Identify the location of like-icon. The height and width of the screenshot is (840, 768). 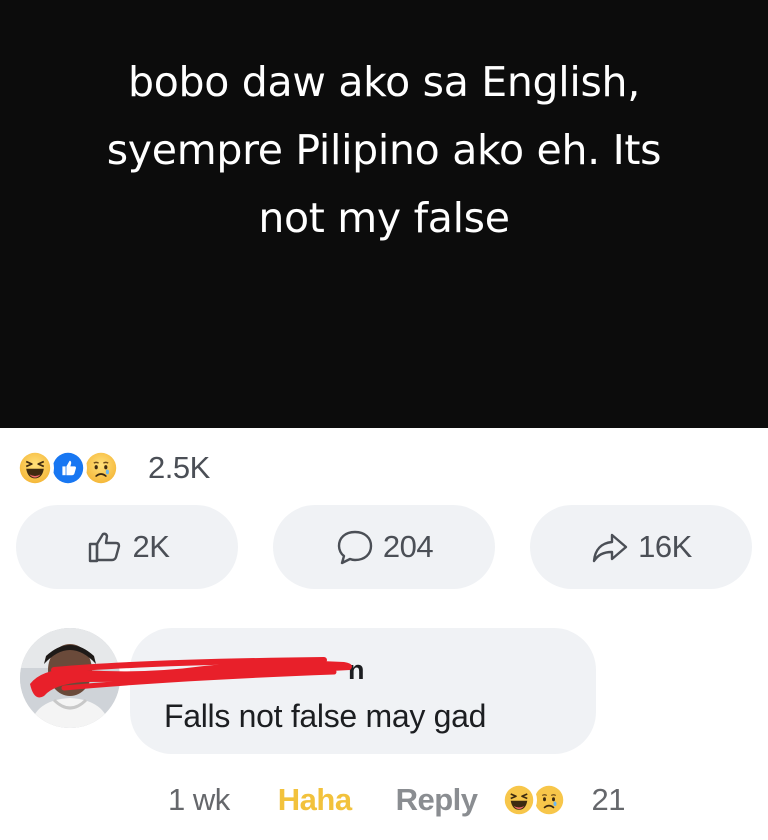
(68, 468).